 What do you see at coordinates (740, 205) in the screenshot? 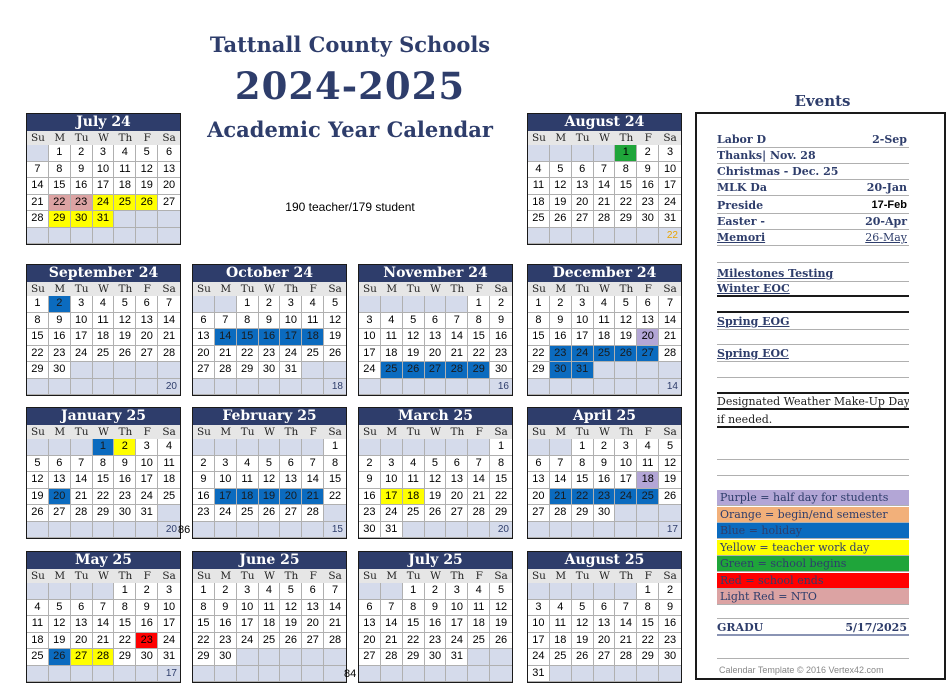
I see `event-label: Preside` at bounding box center [740, 205].